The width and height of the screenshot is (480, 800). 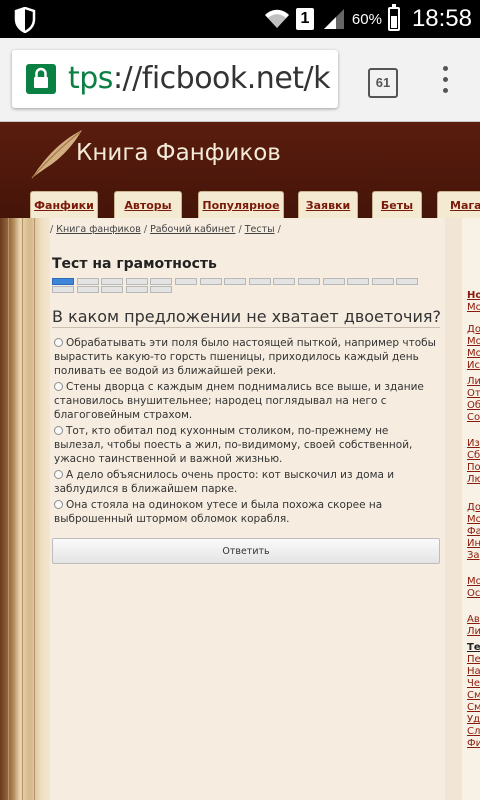 What do you see at coordinates (276, 18) in the screenshot?
I see `wifi-icon` at bounding box center [276, 18].